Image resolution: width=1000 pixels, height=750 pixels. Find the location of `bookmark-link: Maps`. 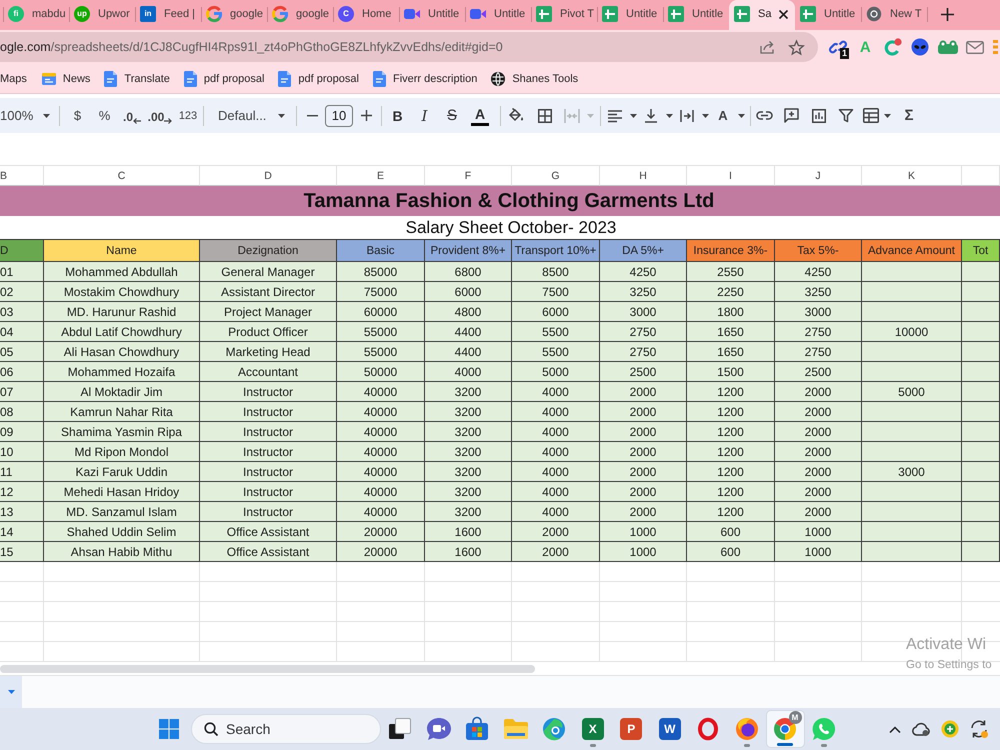

bookmark-link: Maps is located at coordinates (17, 78).